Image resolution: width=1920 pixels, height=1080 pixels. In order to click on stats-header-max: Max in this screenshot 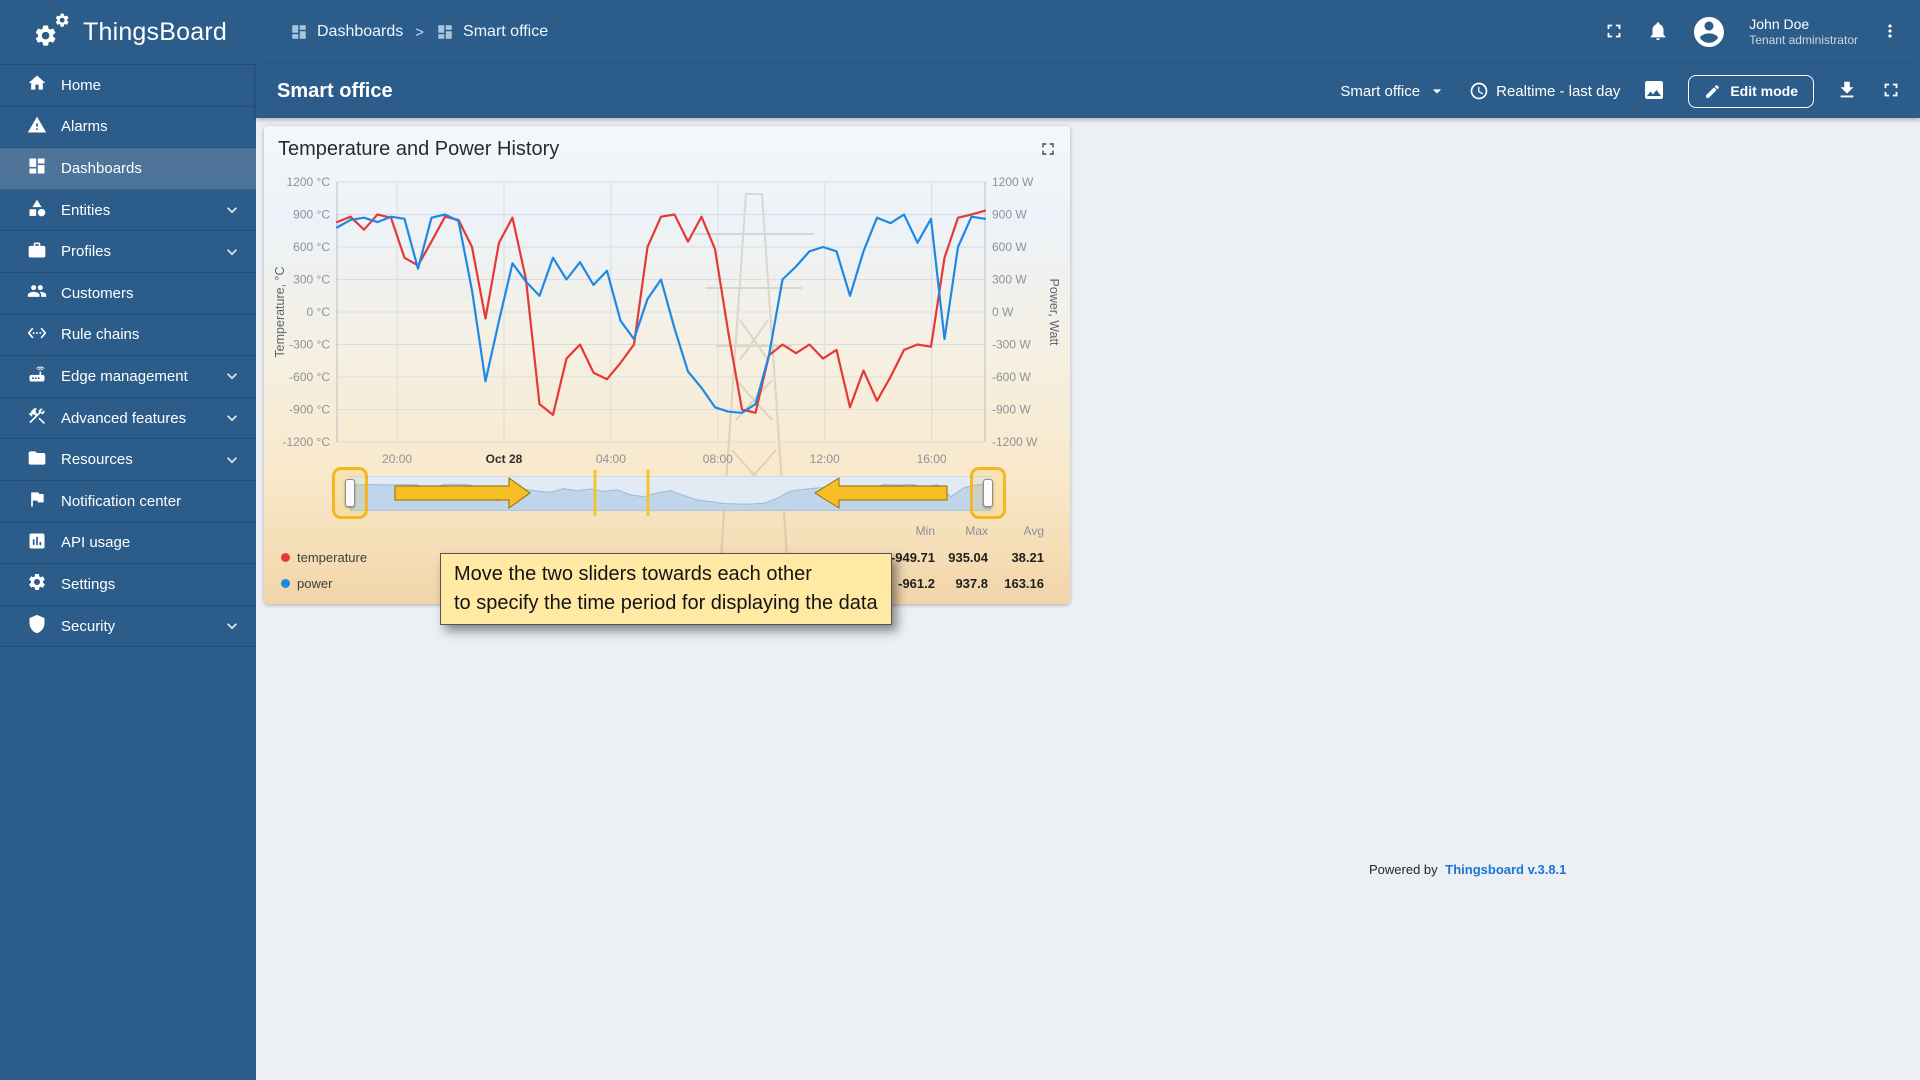, I will do `click(976, 531)`.